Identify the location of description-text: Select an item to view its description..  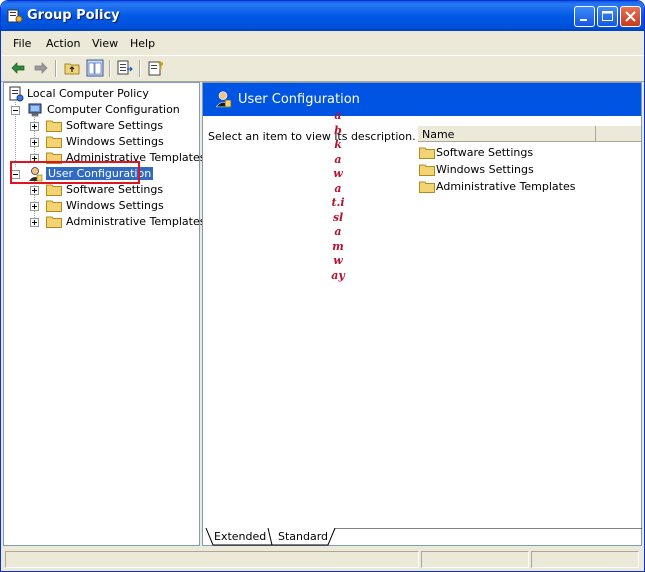
(312, 136).